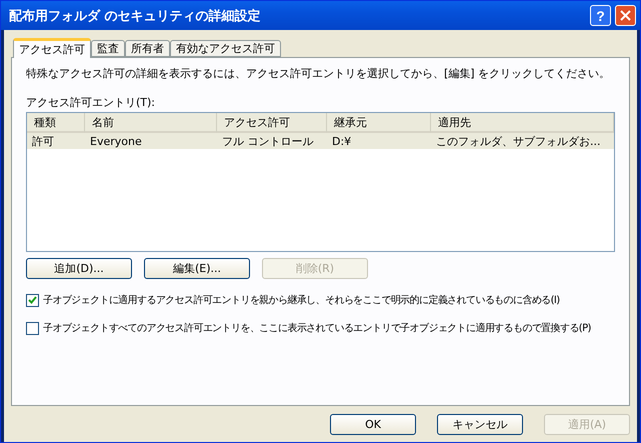  Describe the element at coordinates (379, 141) in the screenshot. I see `table-cell: D:¥` at that location.